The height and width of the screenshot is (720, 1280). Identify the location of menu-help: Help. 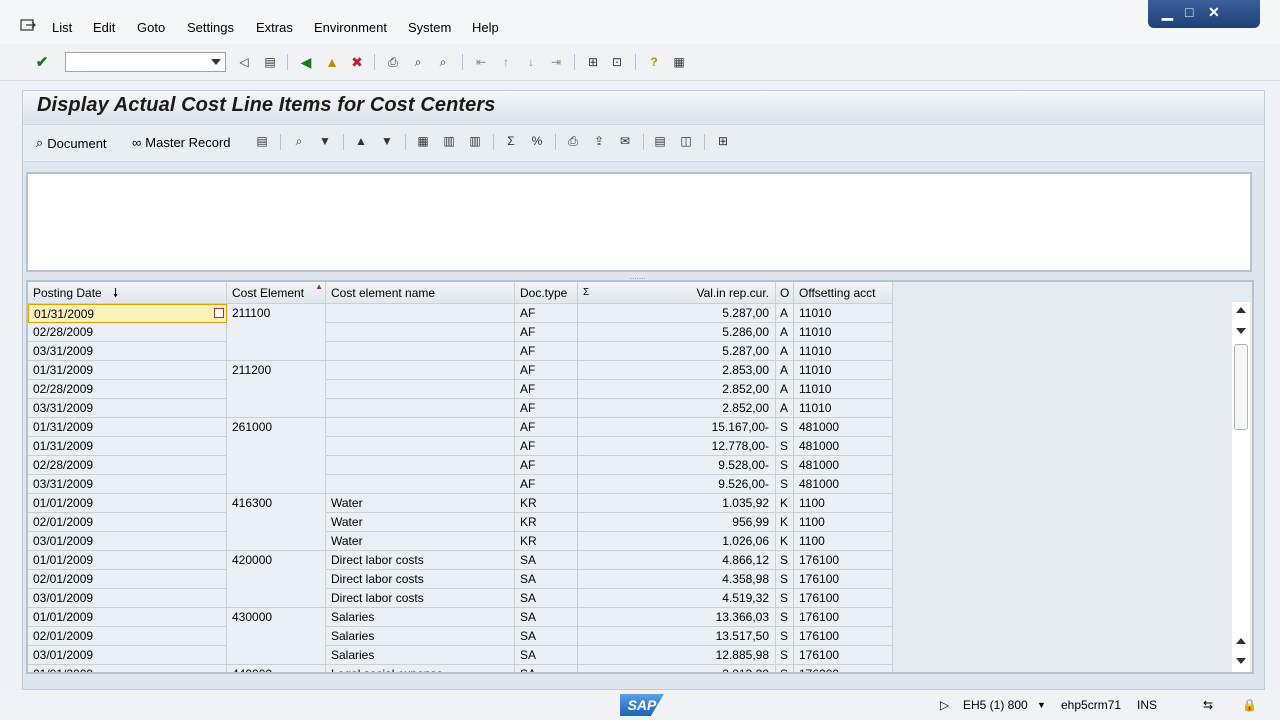
(485, 27).